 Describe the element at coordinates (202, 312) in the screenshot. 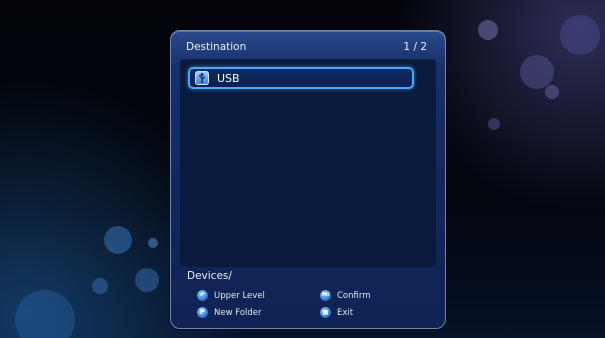

I see `new-folder-icon: P` at that location.